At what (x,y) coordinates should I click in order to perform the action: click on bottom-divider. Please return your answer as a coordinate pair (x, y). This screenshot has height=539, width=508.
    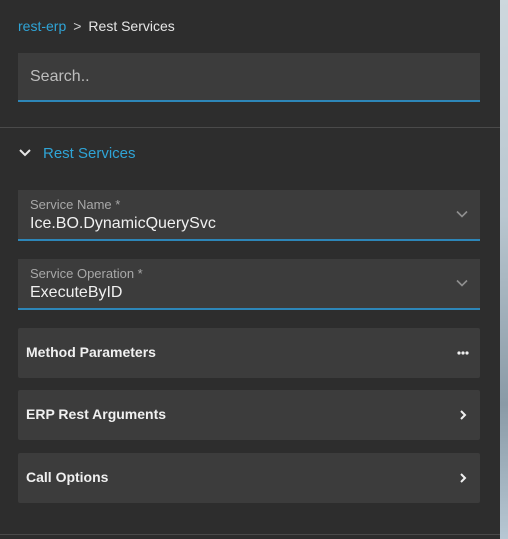
    Looking at the image, I should click on (250, 534).